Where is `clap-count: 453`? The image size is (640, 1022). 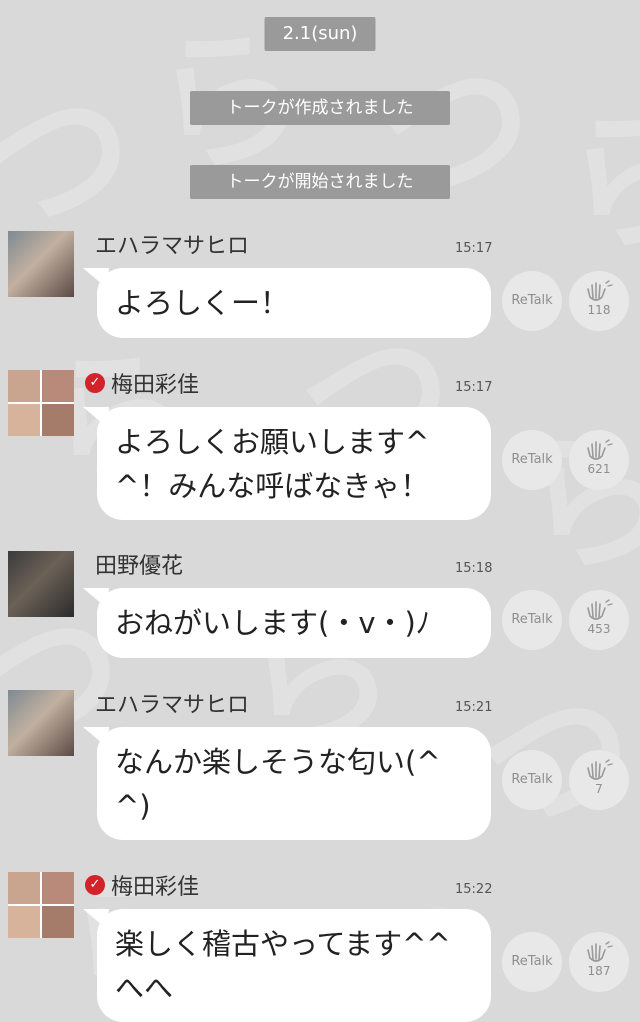 clap-count: 453 is located at coordinates (599, 629).